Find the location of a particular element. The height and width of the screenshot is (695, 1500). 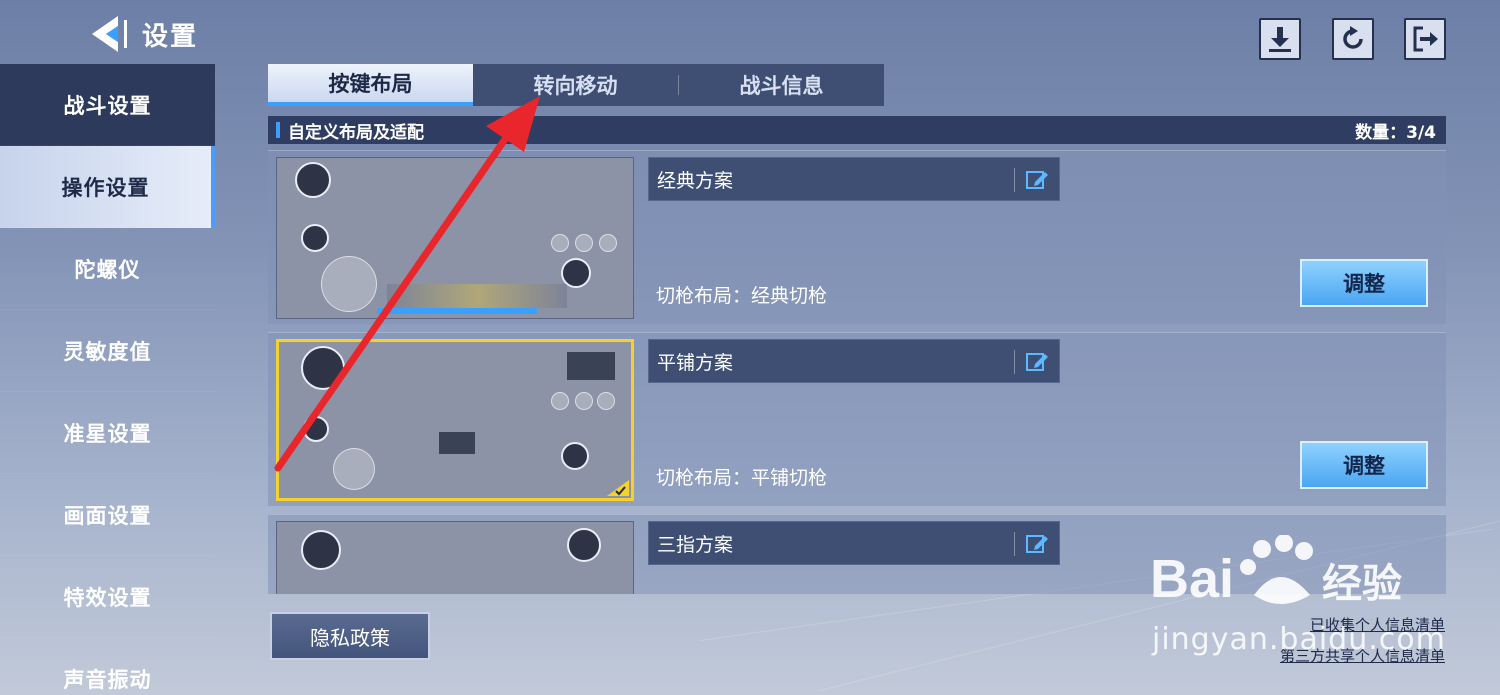

privacy-policy-button: 隐私政策 is located at coordinates (350, 636).